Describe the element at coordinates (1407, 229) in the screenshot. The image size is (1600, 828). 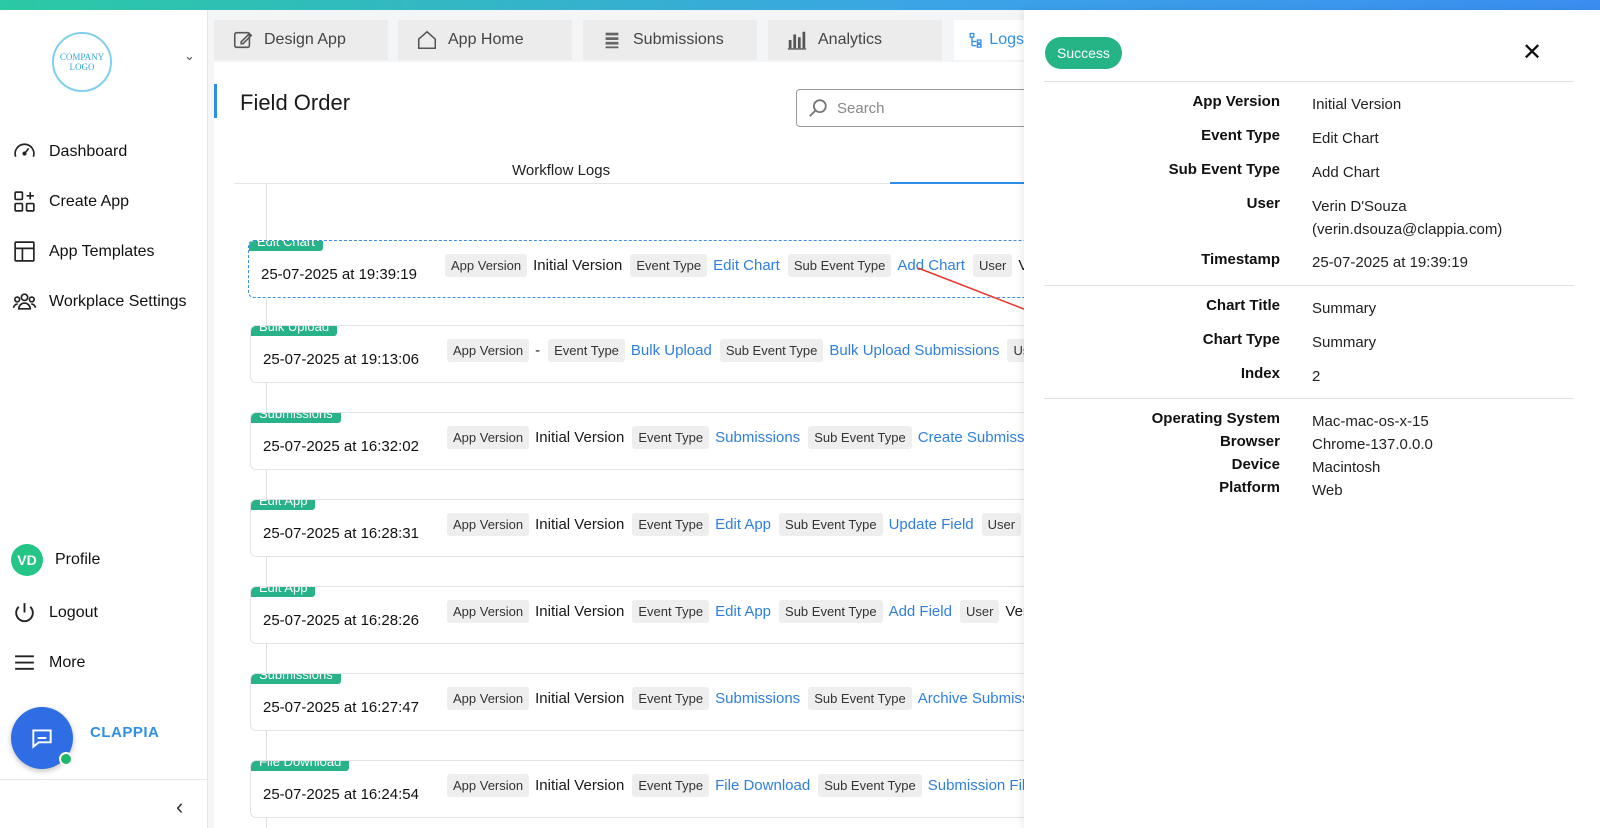
I see `detail-value: (verin.dsouza@clappia.com)` at that location.